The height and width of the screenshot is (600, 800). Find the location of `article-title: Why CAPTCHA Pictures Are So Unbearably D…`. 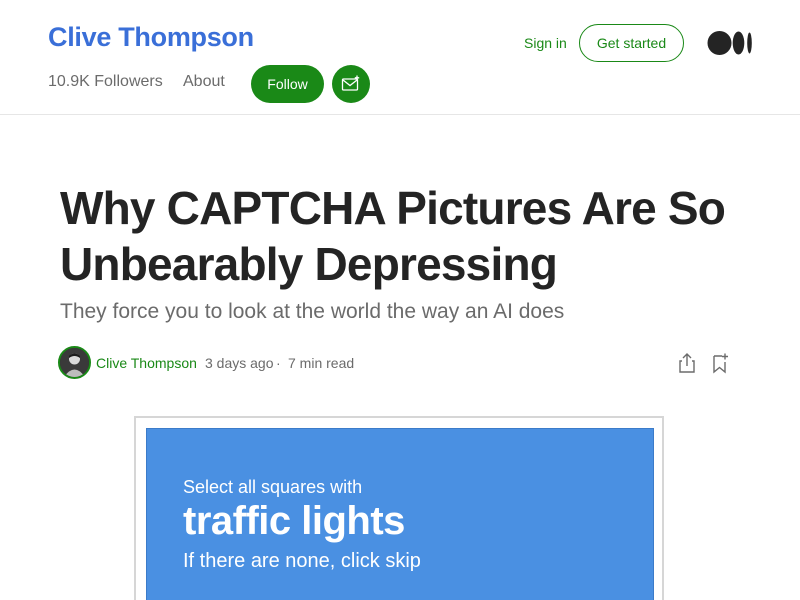

article-title: Why CAPTCHA Pictures Are So Unbearably D… is located at coordinates (393, 236).